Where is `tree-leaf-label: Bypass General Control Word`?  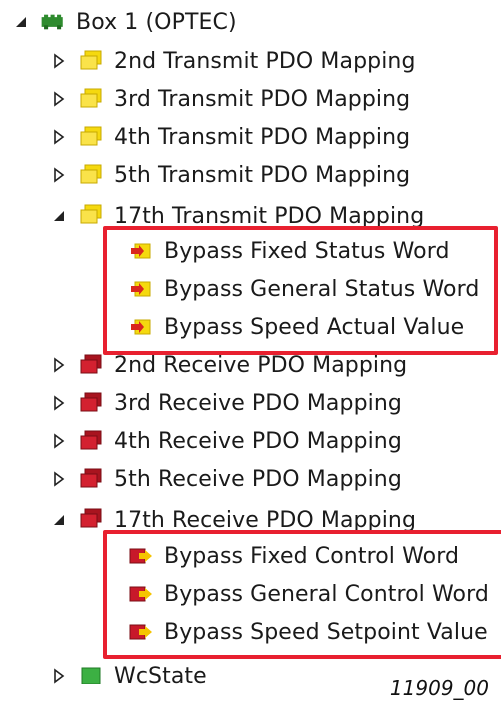 tree-leaf-label: Bypass General Control Word is located at coordinates (326, 594).